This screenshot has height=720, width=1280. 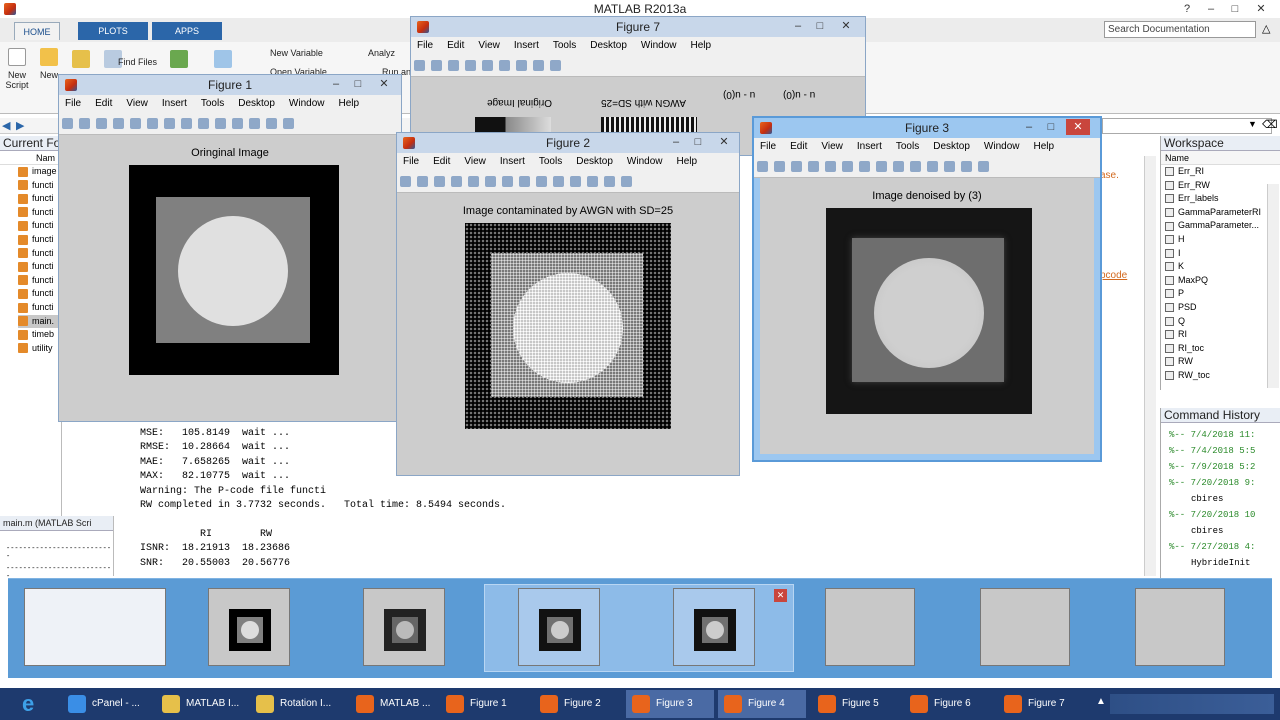 What do you see at coordinates (1222, 376) in the screenshot?
I see `workspace-variable: RW_toc` at bounding box center [1222, 376].